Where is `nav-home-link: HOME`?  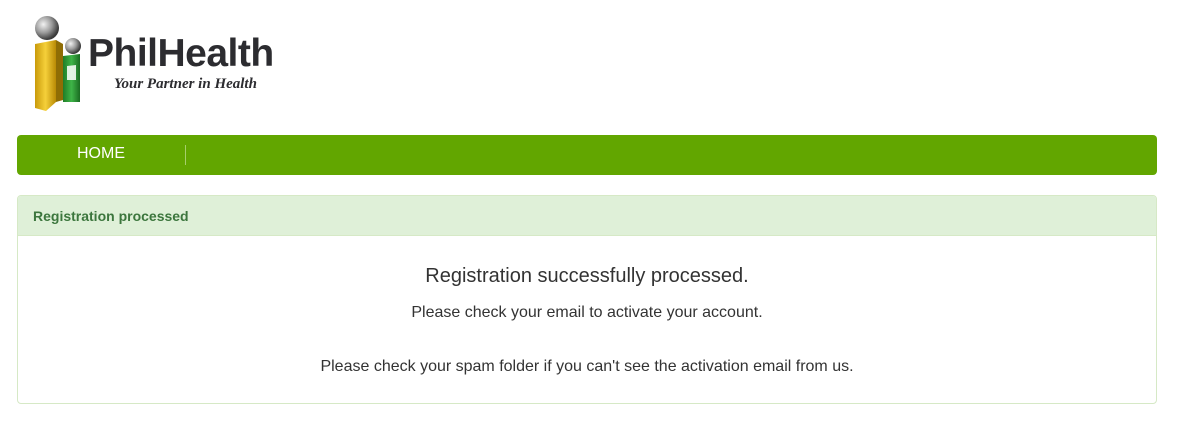 nav-home-link: HOME is located at coordinates (101, 155).